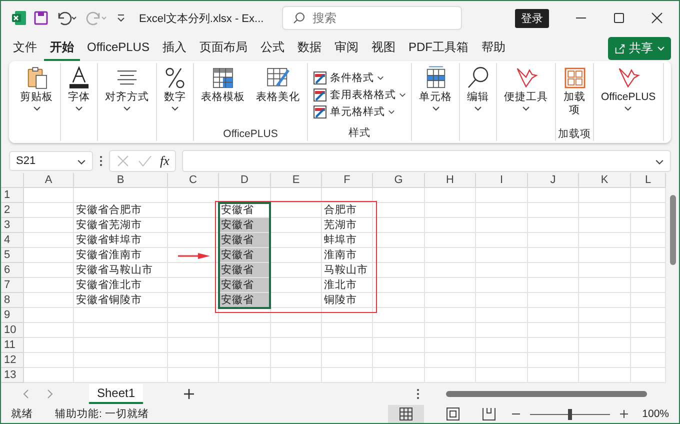  I want to click on ribbon-tab: PDF工具箱, so click(438, 48).